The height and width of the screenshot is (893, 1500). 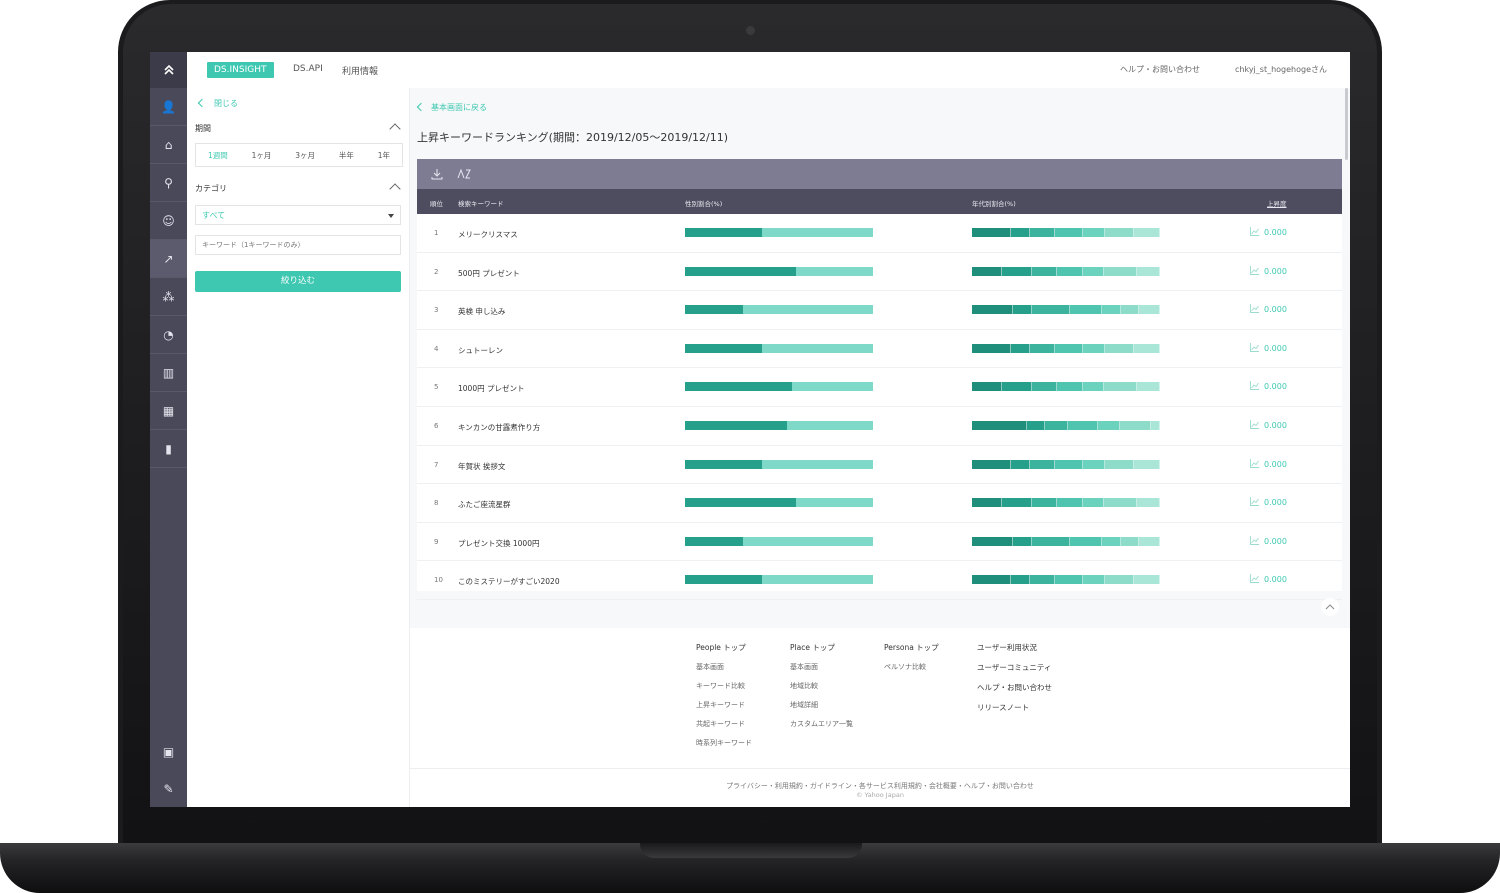 What do you see at coordinates (464, 174) in the screenshot?
I see `sort-icon` at bounding box center [464, 174].